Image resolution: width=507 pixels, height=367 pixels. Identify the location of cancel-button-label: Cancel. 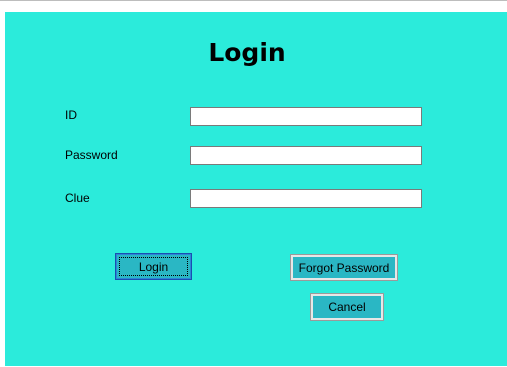
(347, 307).